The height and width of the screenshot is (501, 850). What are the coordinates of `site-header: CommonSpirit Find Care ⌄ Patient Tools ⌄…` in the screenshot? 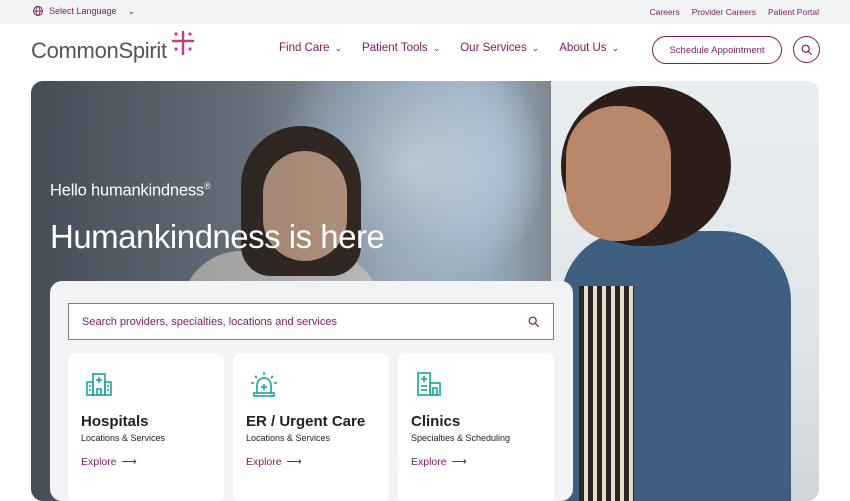 It's located at (425, 52).